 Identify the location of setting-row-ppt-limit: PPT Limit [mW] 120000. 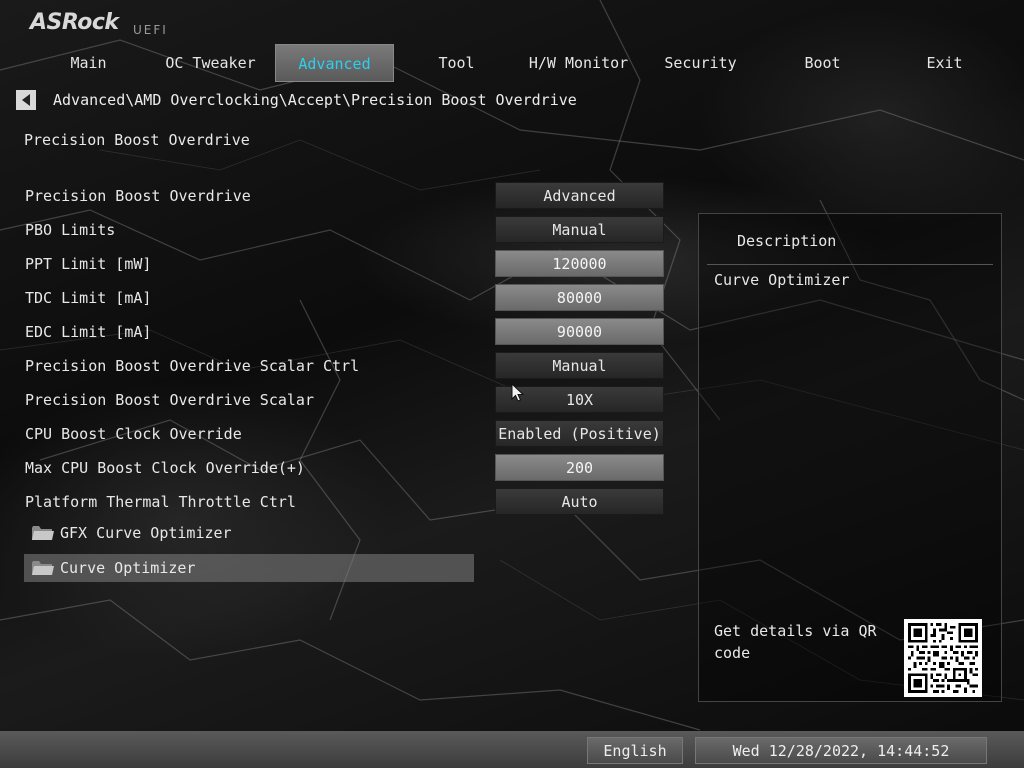
(349, 264).